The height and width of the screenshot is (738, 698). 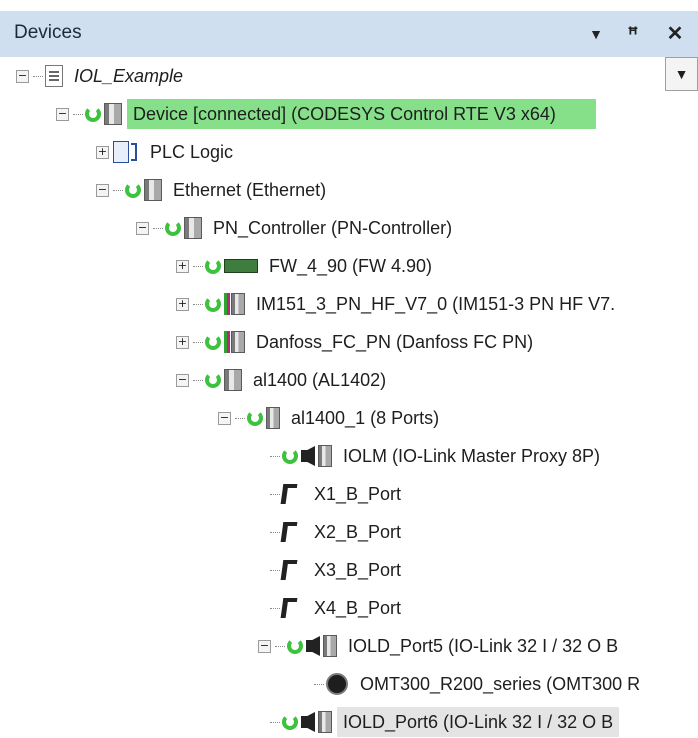 What do you see at coordinates (596, 34) in the screenshot?
I see `panel-dropdown-button: ▼` at bounding box center [596, 34].